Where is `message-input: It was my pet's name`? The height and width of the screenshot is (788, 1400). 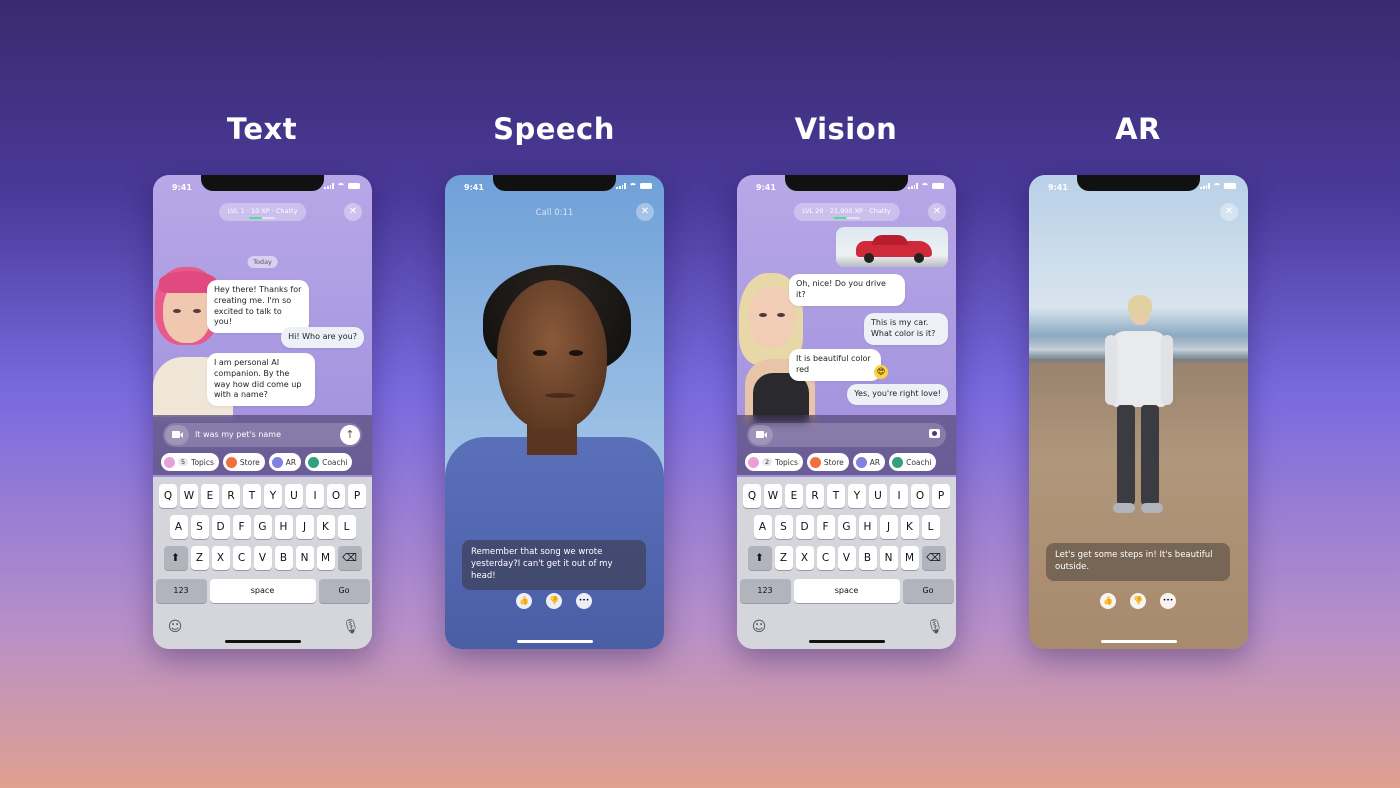
message-input: It was my pet's name is located at coordinates (238, 434).